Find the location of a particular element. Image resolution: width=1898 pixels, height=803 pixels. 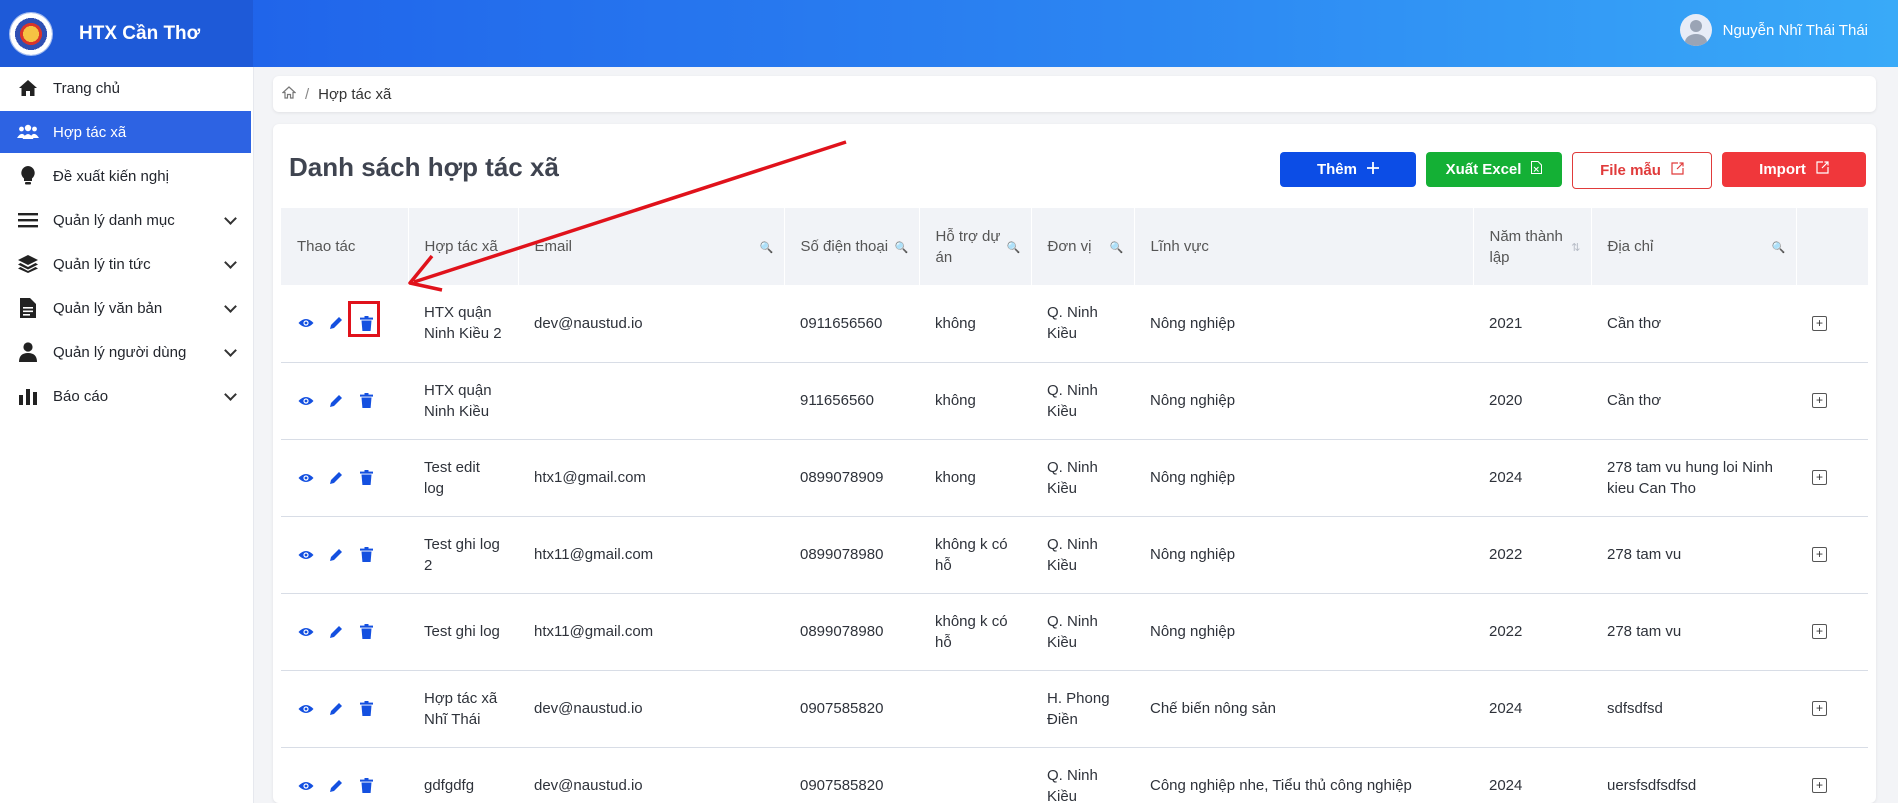

brand: HTX Cần Thơ is located at coordinates (126, 33).